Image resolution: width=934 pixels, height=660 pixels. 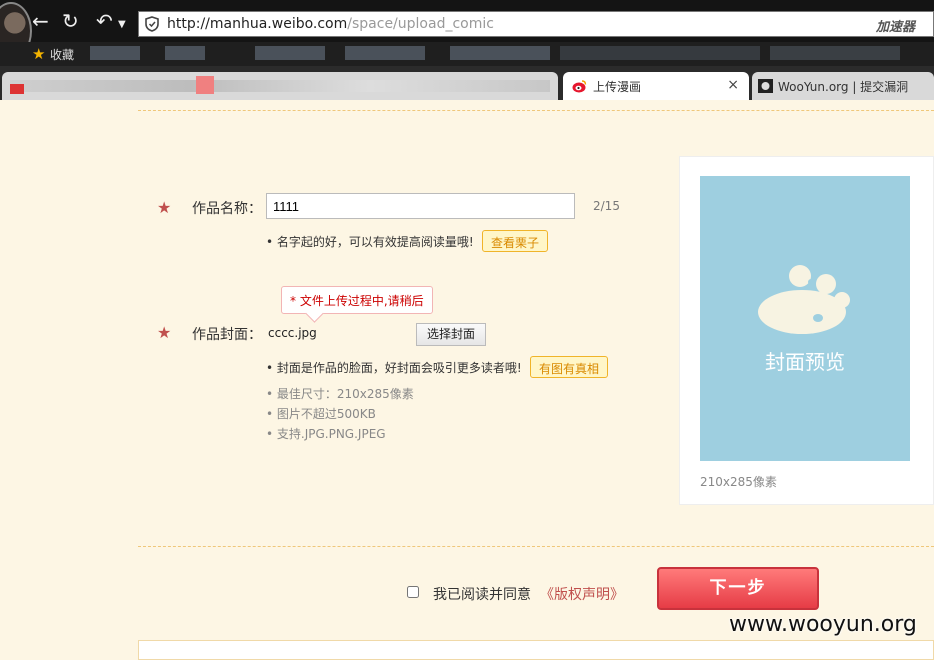 What do you see at coordinates (656, 86) in the screenshot?
I see `tab-upload-comic: 上传漫画 ×` at bounding box center [656, 86].